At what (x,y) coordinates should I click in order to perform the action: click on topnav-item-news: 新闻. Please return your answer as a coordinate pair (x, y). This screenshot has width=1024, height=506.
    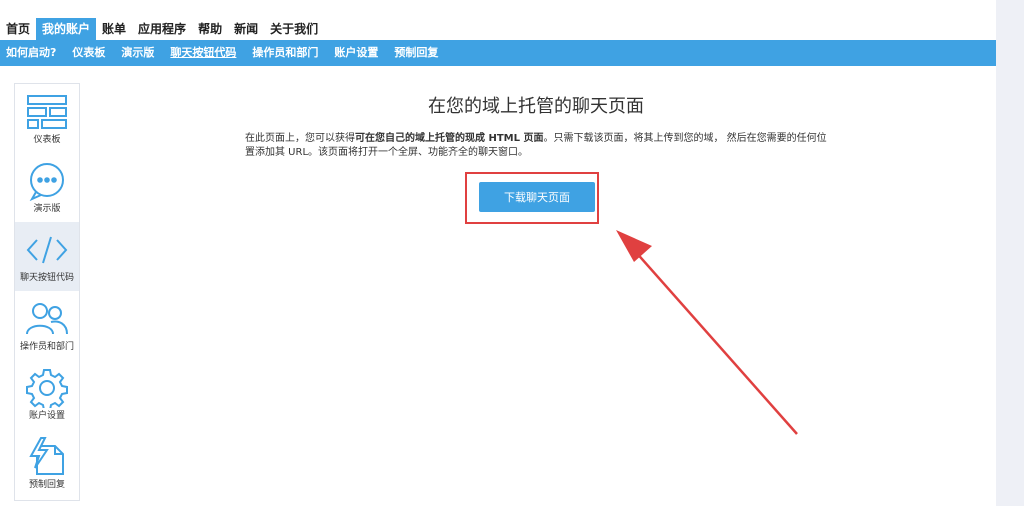
    Looking at the image, I should click on (246, 29).